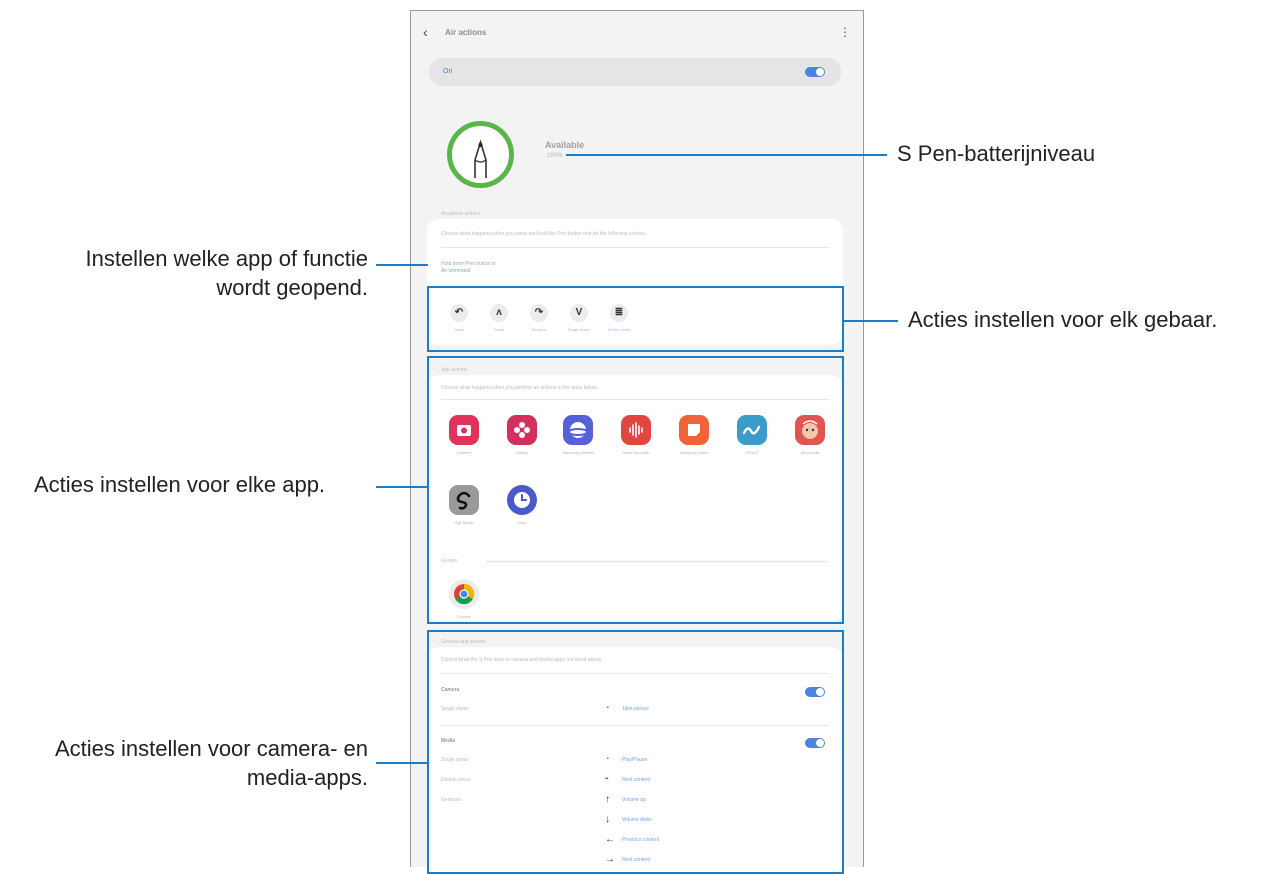 This screenshot has width=1273, height=874. What do you see at coordinates (726, 155) in the screenshot?
I see `battery-leader-line` at bounding box center [726, 155].